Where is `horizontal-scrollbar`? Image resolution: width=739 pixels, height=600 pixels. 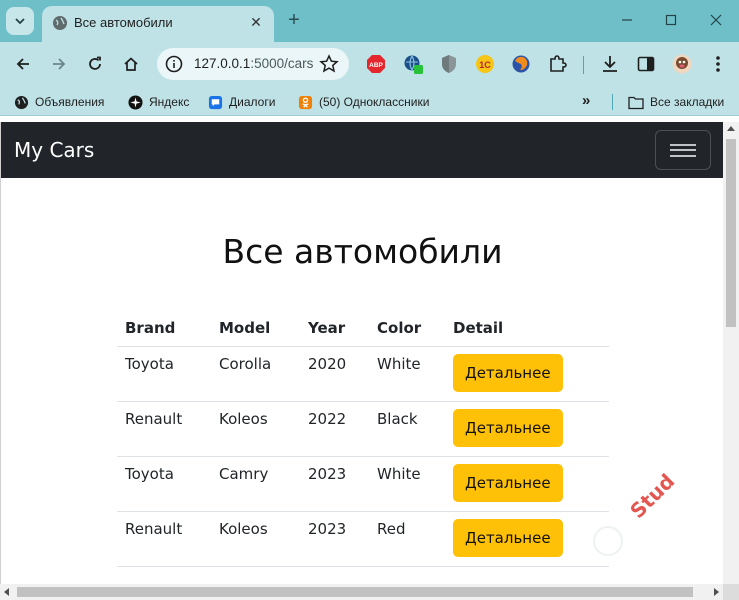 horizontal-scrollbar is located at coordinates (369, 592).